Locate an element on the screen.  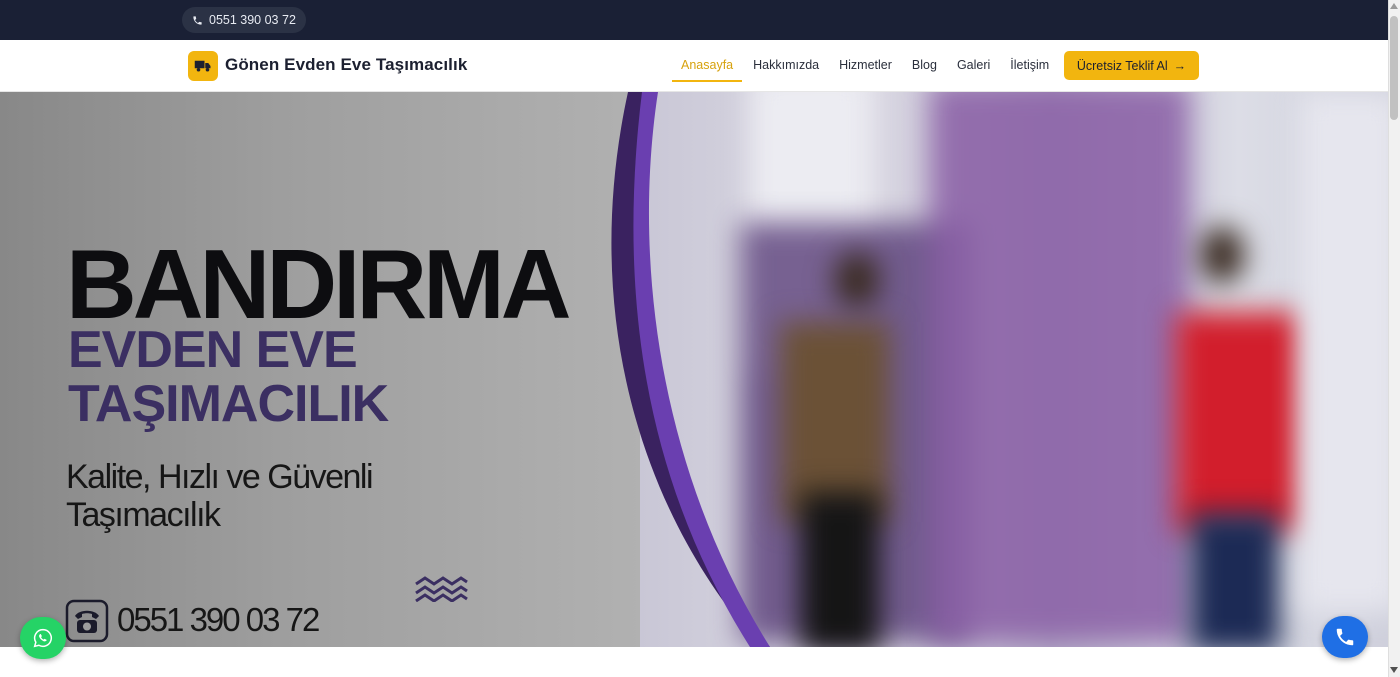
hero-phone-number: 0551 390 03 72 is located at coordinates (218, 620).